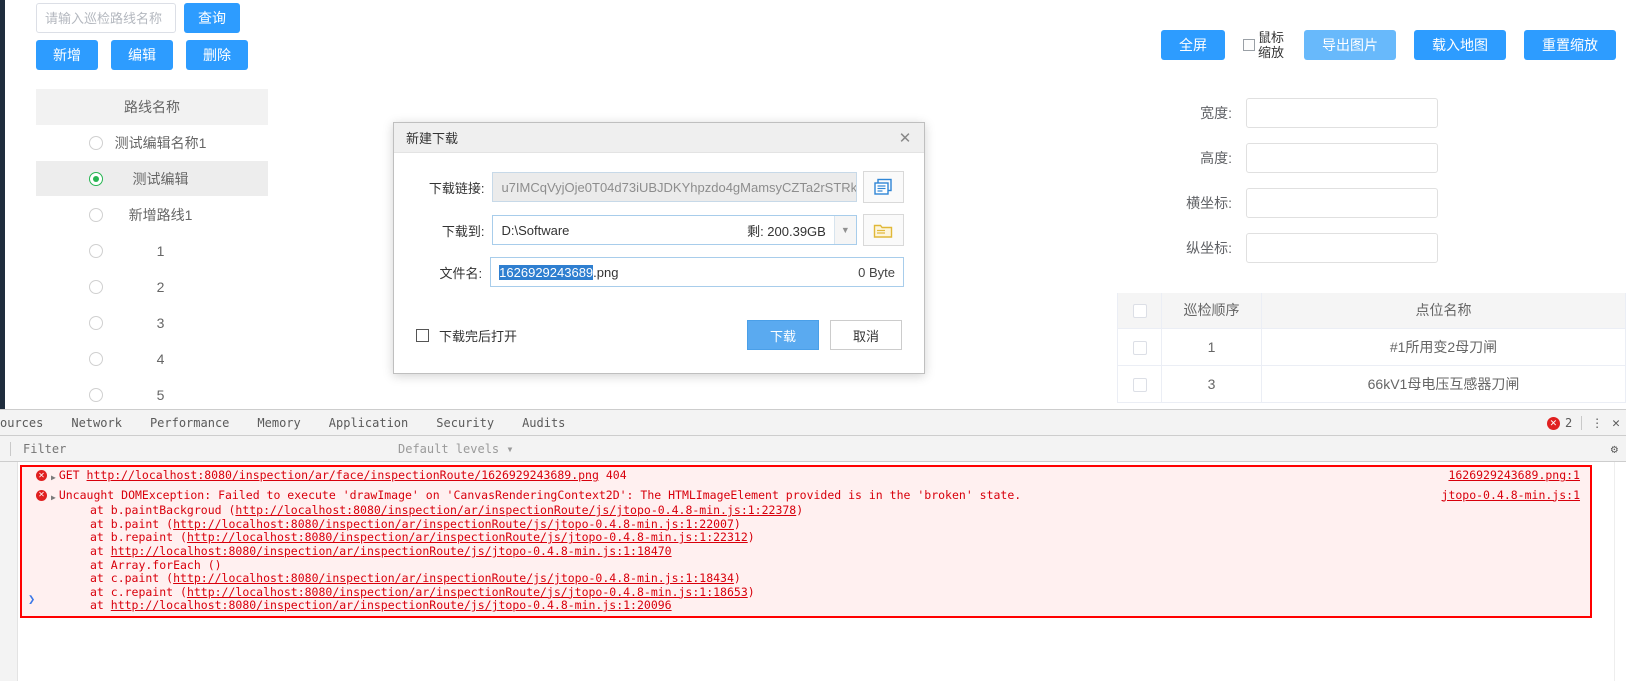  What do you see at coordinates (883, 230) in the screenshot?
I see `folder-icon` at bounding box center [883, 230].